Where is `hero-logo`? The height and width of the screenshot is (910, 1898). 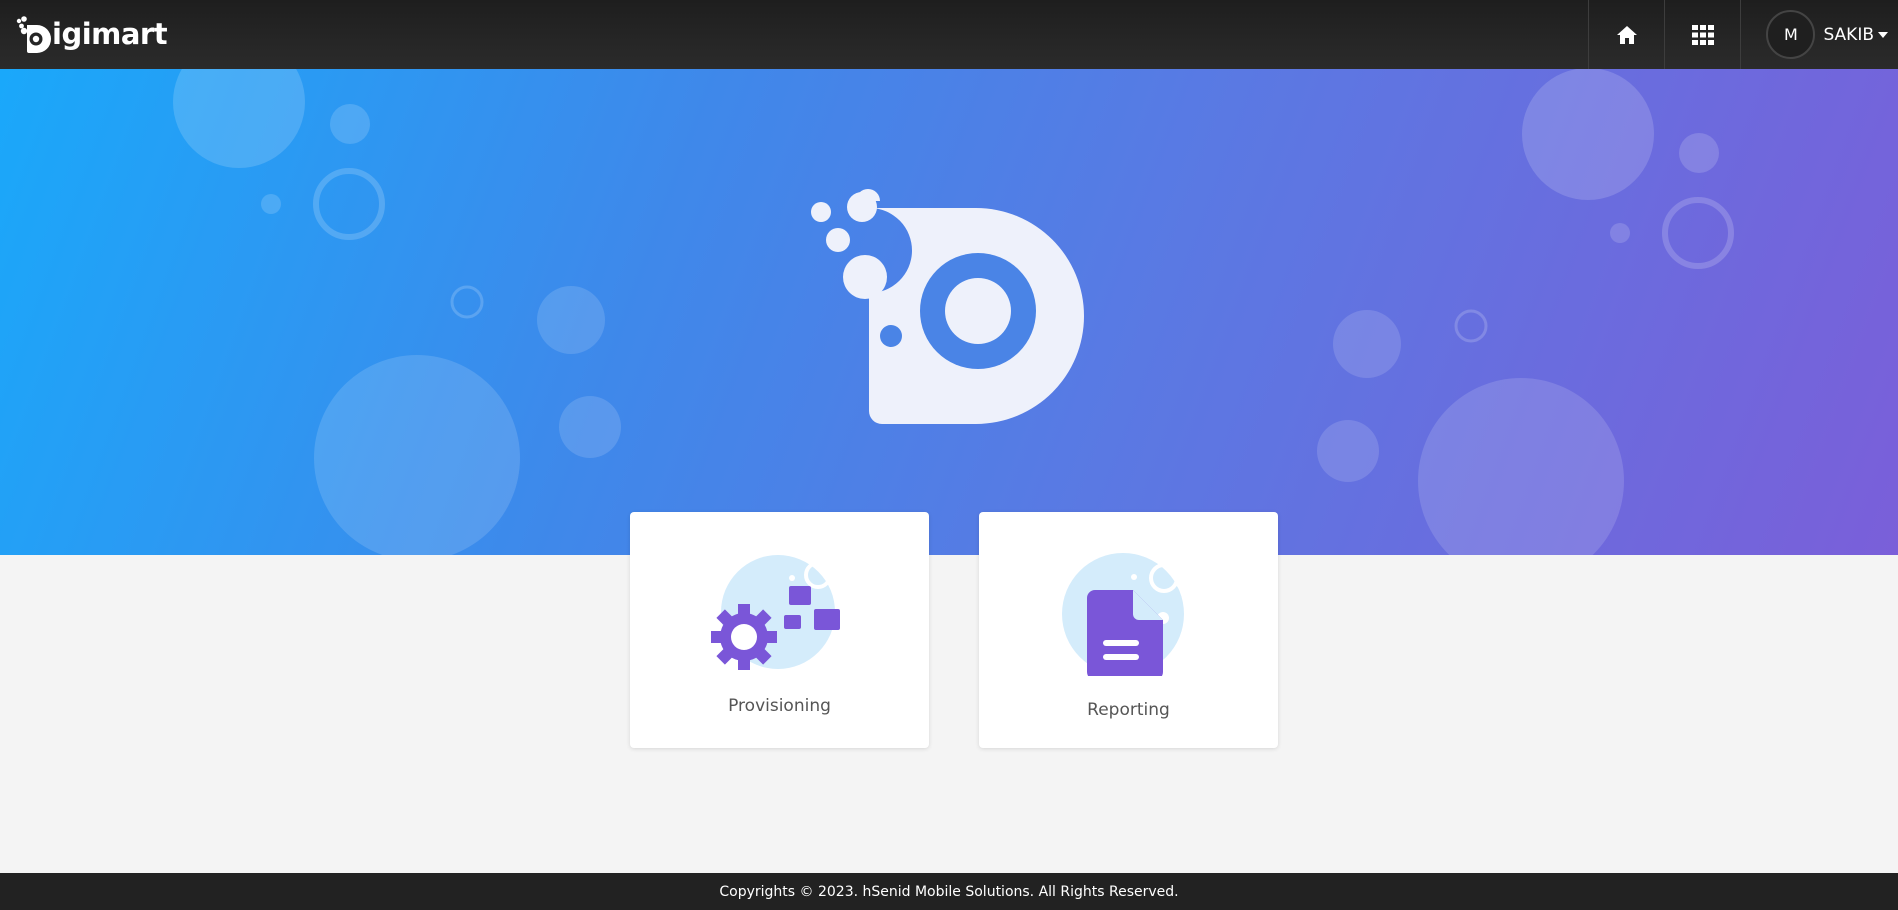 hero-logo is located at coordinates (947, 306).